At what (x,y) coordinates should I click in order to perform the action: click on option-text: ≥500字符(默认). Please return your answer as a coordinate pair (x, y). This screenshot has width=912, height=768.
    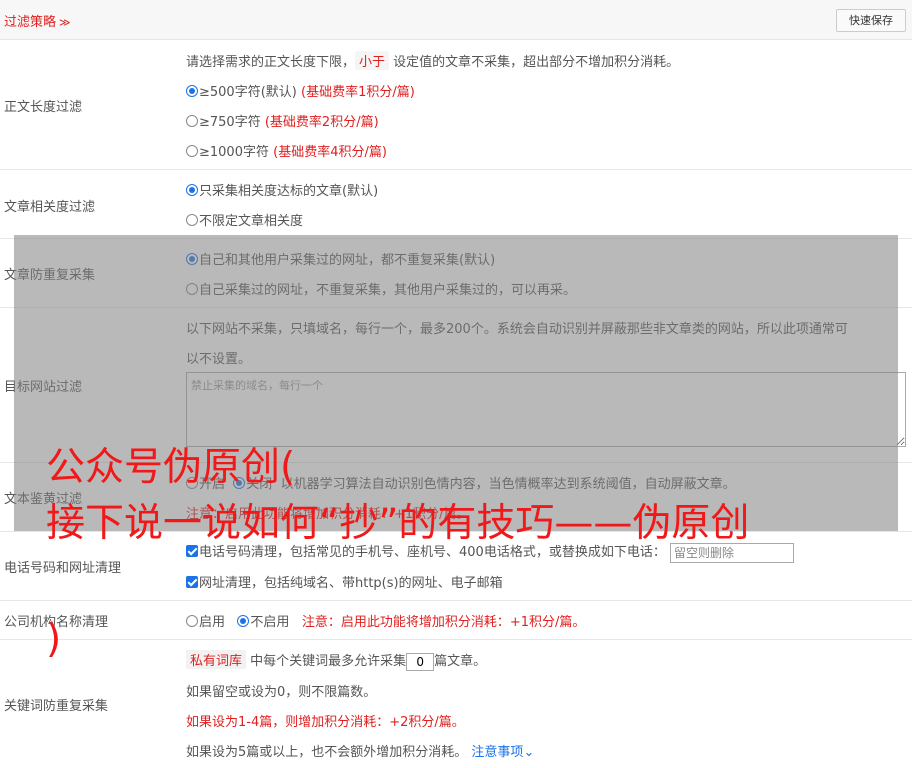
    Looking at the image, I should click on (248, 92).